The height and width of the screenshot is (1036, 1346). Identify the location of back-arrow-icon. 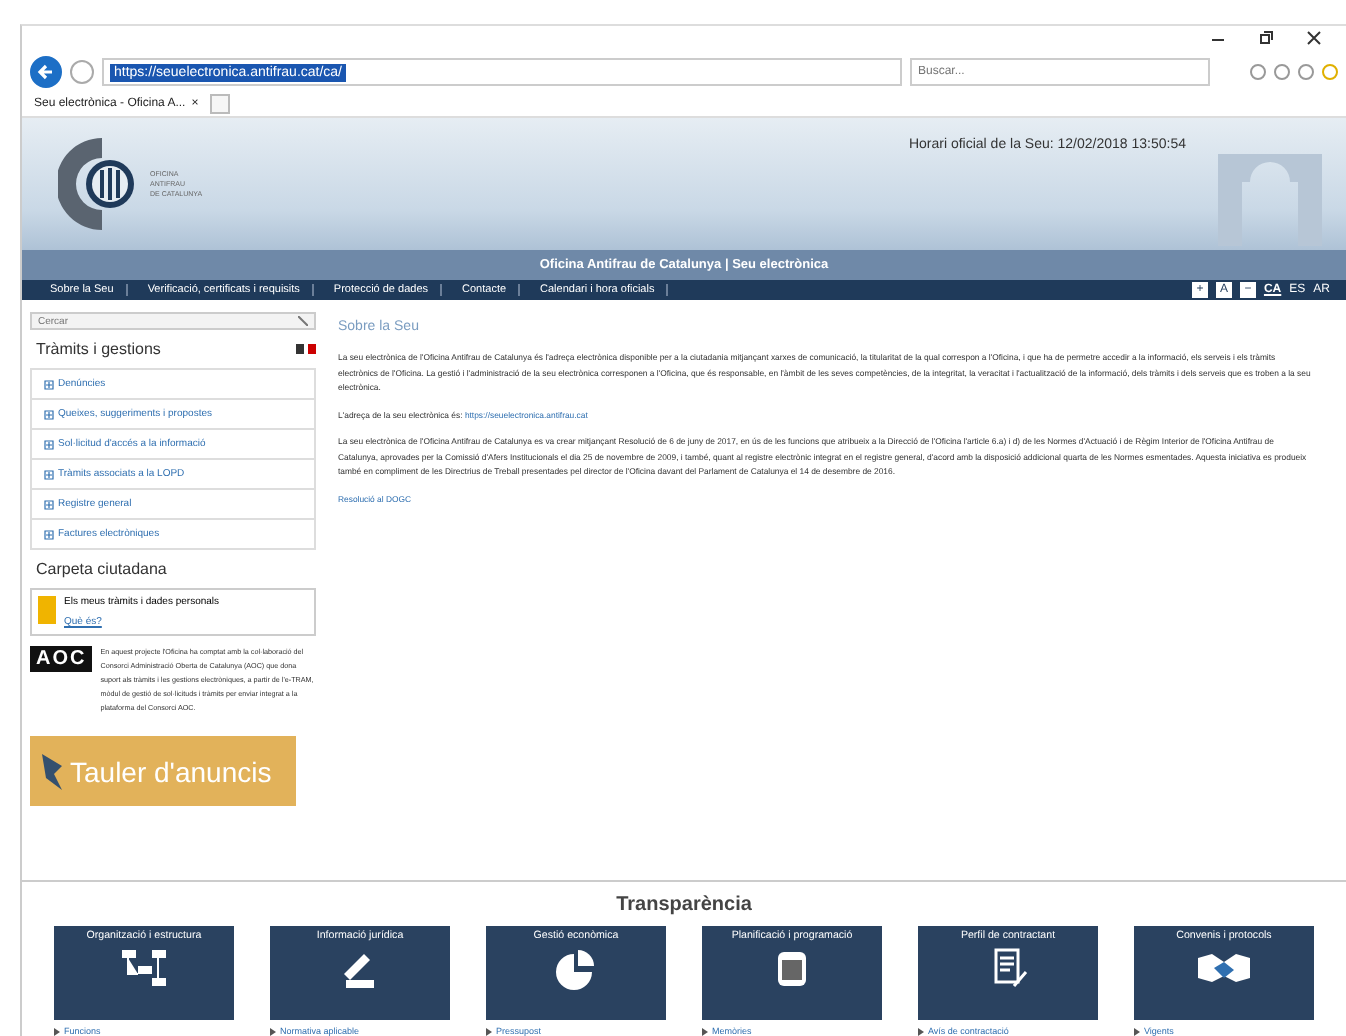
(46, 72).